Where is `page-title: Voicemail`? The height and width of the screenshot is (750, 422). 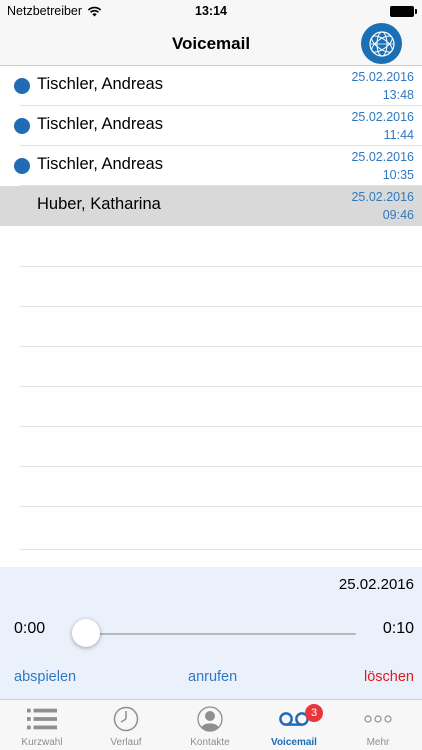
page-title: Voicemail is located at coordinates (211, 43).